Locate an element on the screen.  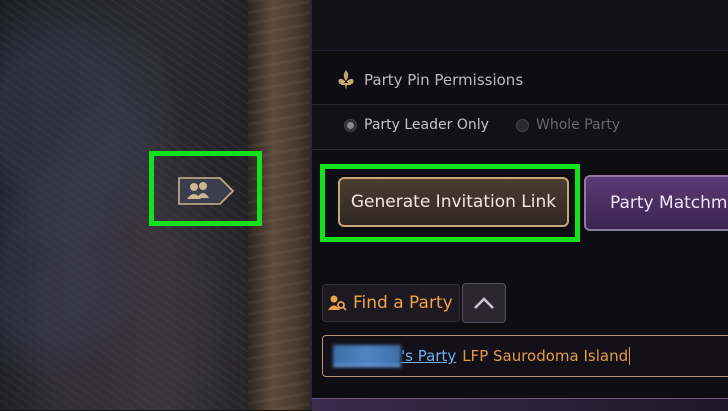
radio-whole-party-label: Whole Party is located at coordinates (578, 125).